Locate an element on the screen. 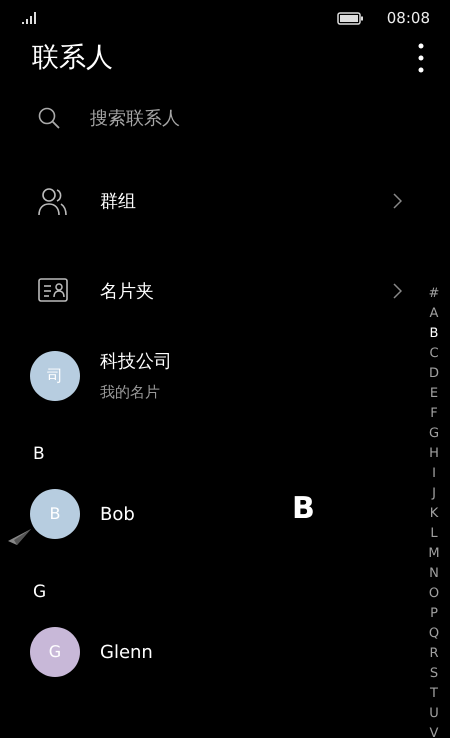 This screenshot has width=450, height=738. index-letter: F is located at coordinates (434, 414).